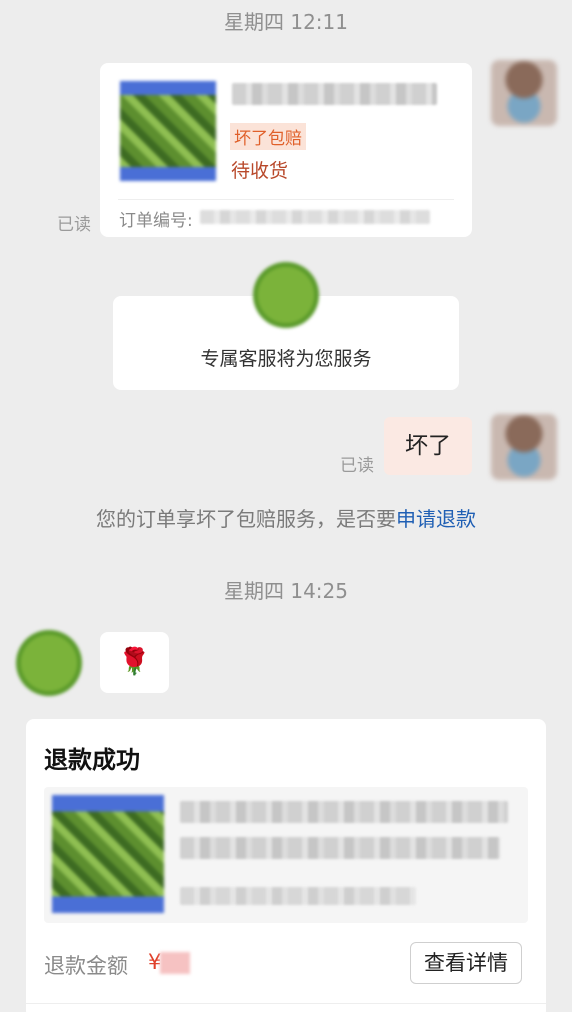  I want to click on order-card: 坏了包赔 待收货 订单编号:, so click(286, 150).